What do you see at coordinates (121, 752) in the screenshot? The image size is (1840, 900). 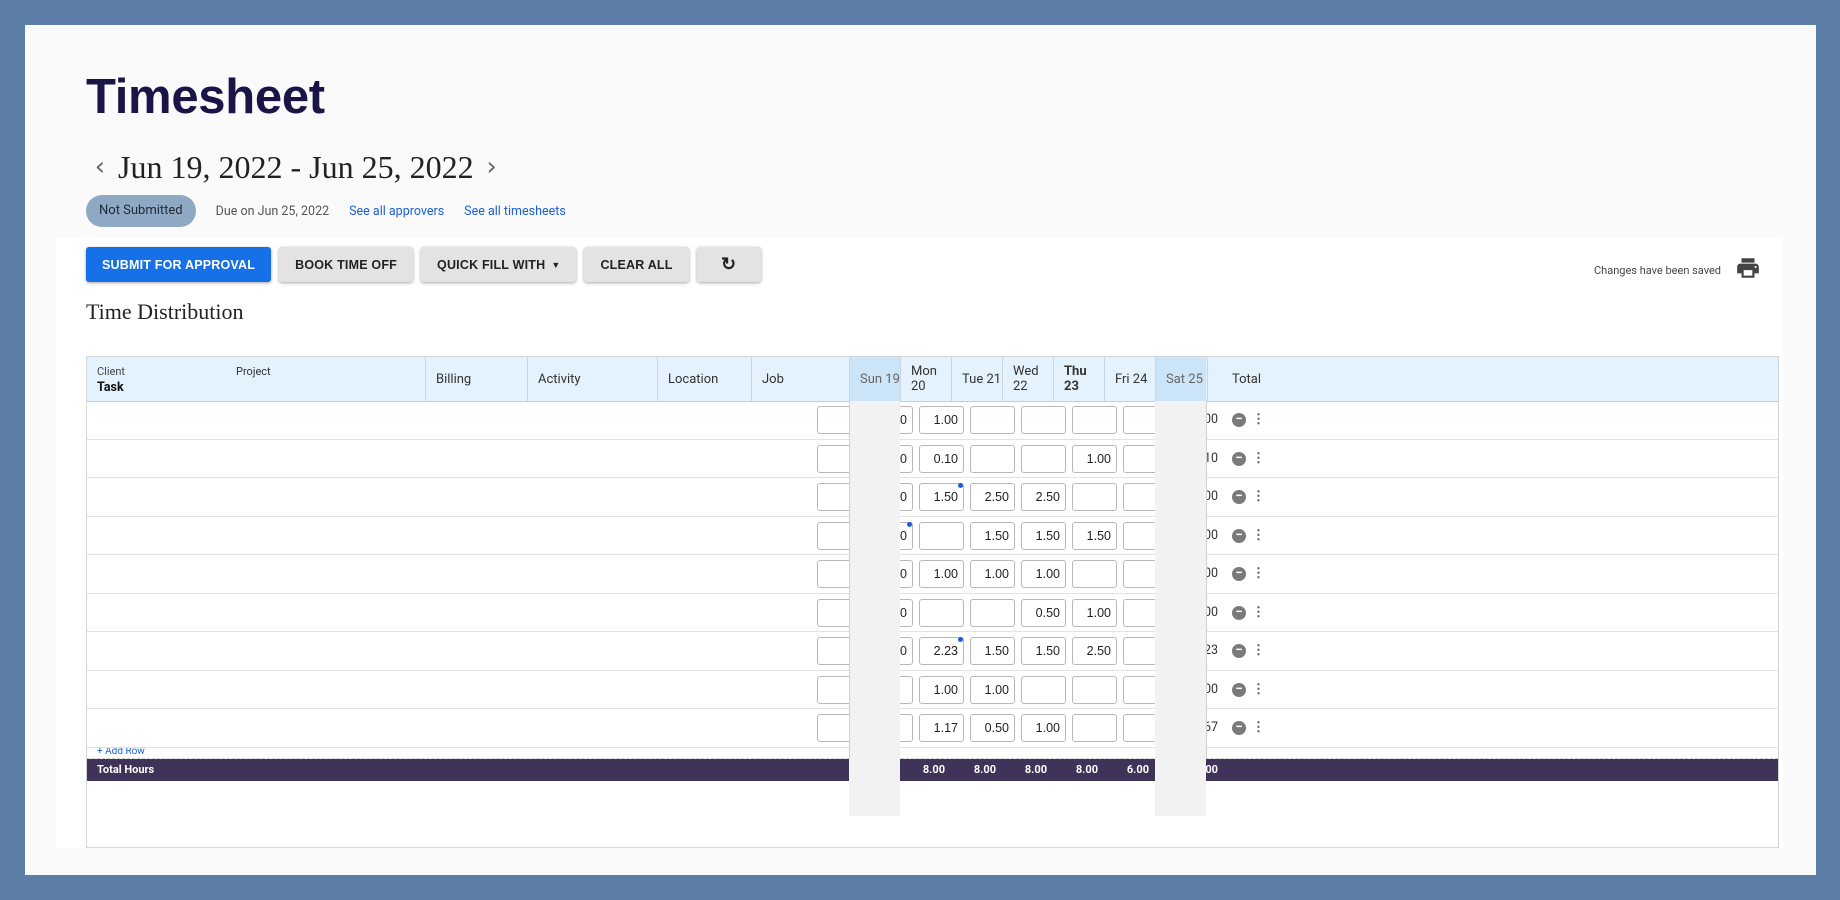 I see `add-row-link: + Add Row` at bounding box center [121, 752].